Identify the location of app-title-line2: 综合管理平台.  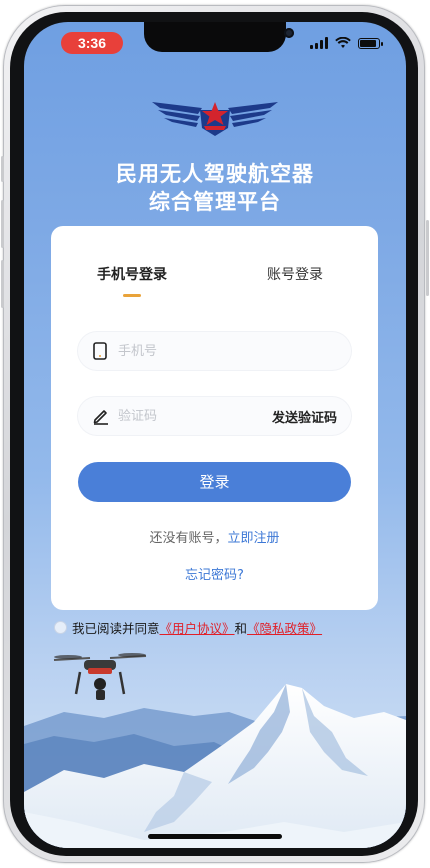
(215, 202).